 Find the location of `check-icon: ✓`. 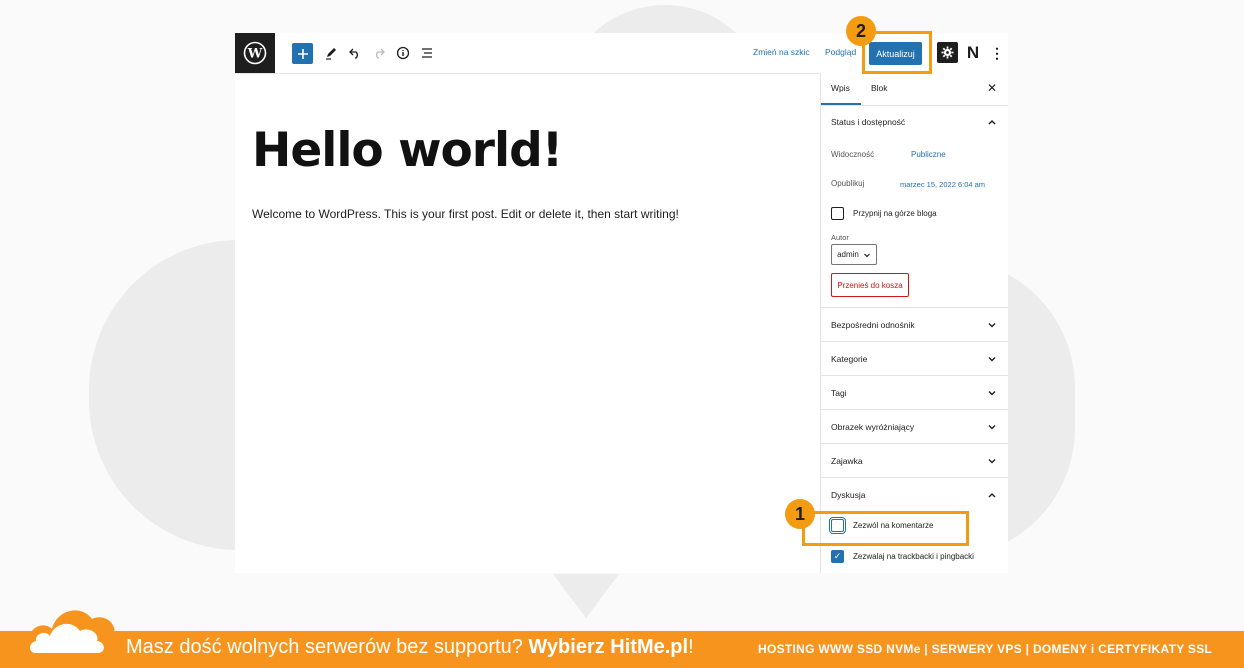

check-icon: ✓ is located at coordinates (837, 556).